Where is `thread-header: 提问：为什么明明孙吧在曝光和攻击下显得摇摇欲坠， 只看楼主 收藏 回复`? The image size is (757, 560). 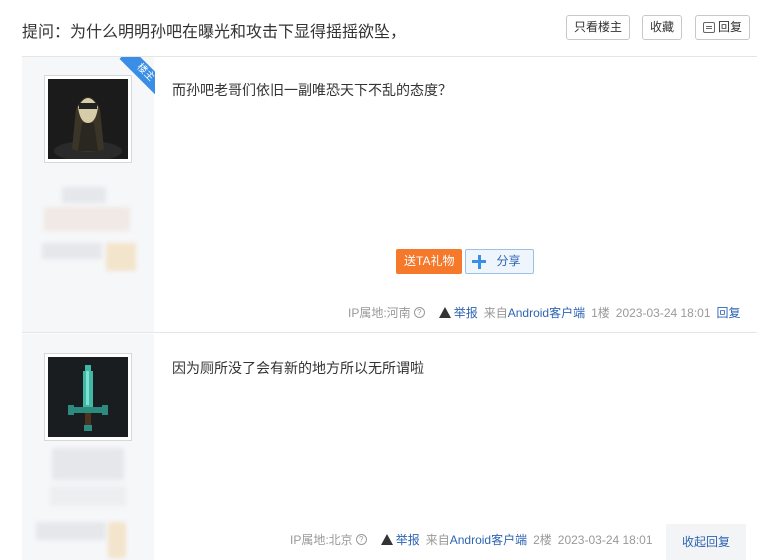 thread-header: 提问：为什么明明孙吧在曝光和攻击下显得摇摇欲坠， 只看楼主 收藏 回复 is located at coordinates (378, 28).